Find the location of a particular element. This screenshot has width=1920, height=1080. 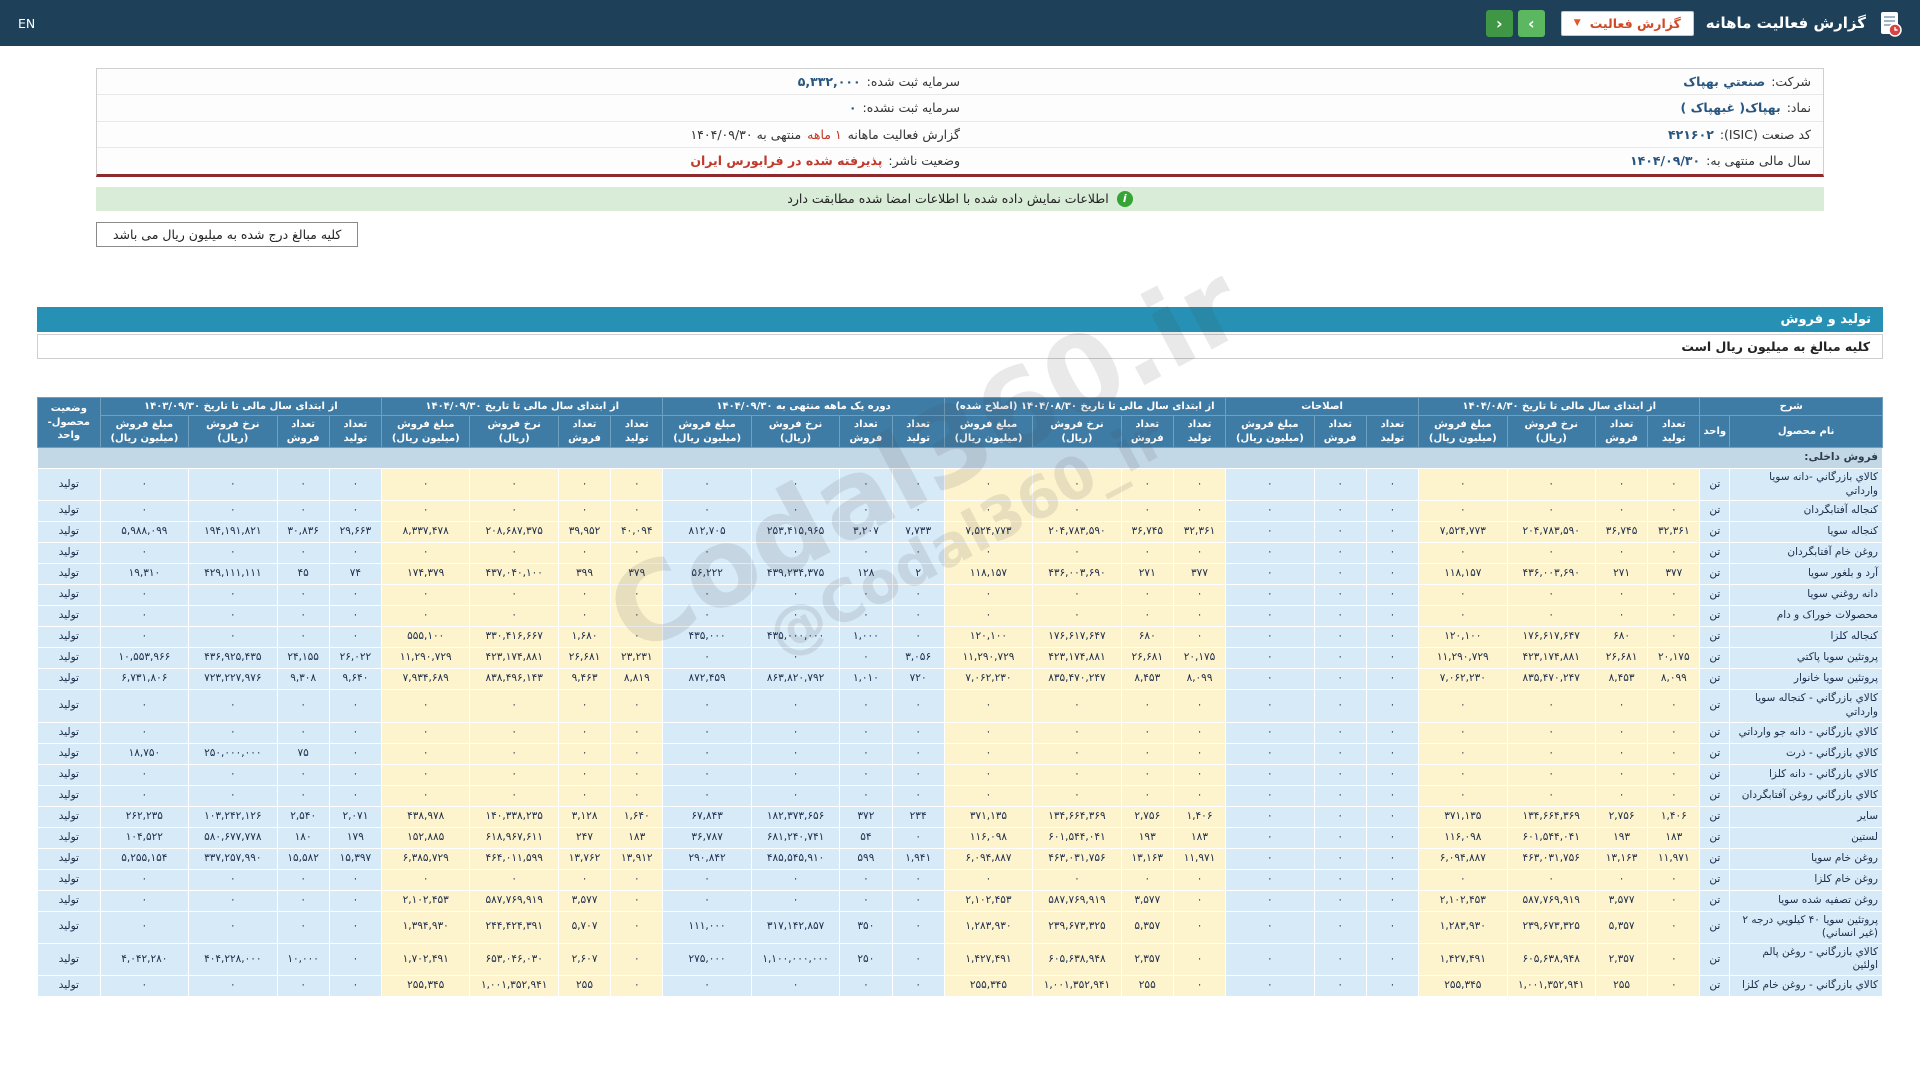

header-group-0: از ابتدای سال مالی تا تاریخ ۱۴۰۴/۰۸/۳۰ is located at coordinates (1559, 406).